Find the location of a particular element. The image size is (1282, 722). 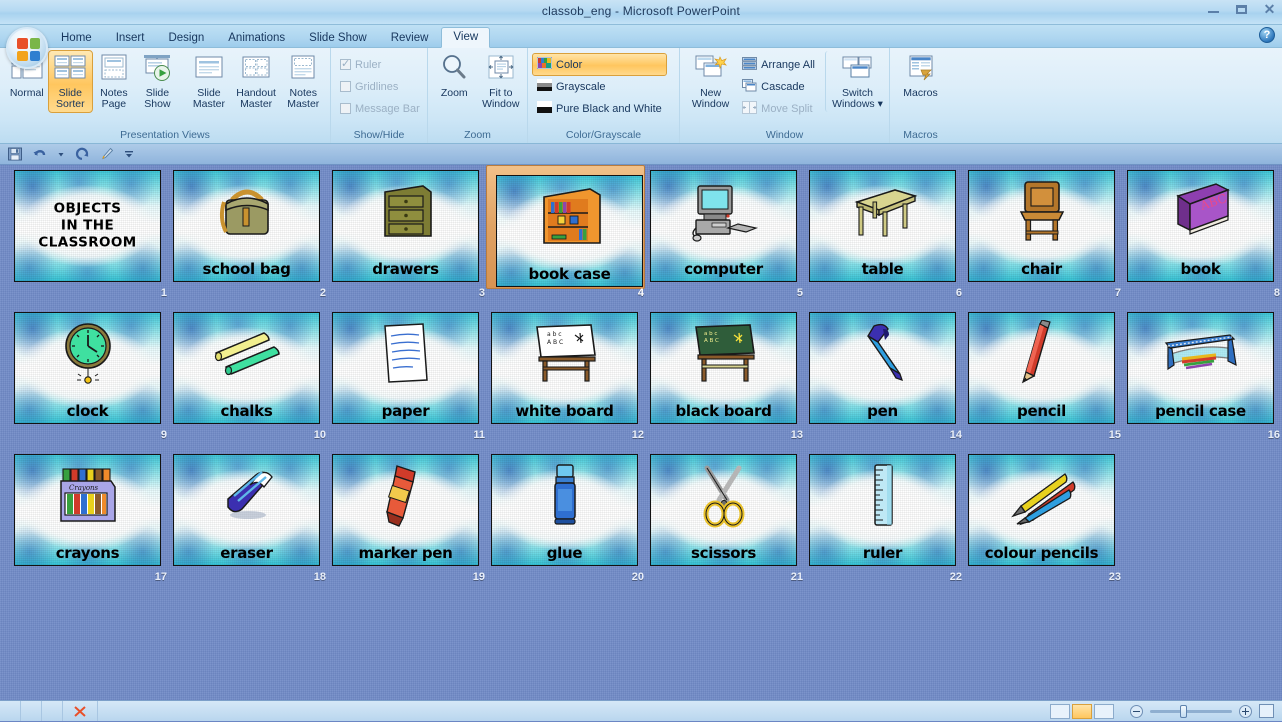

slide-thumbnail: Crayons crayons is located at coordinates (87, 510).